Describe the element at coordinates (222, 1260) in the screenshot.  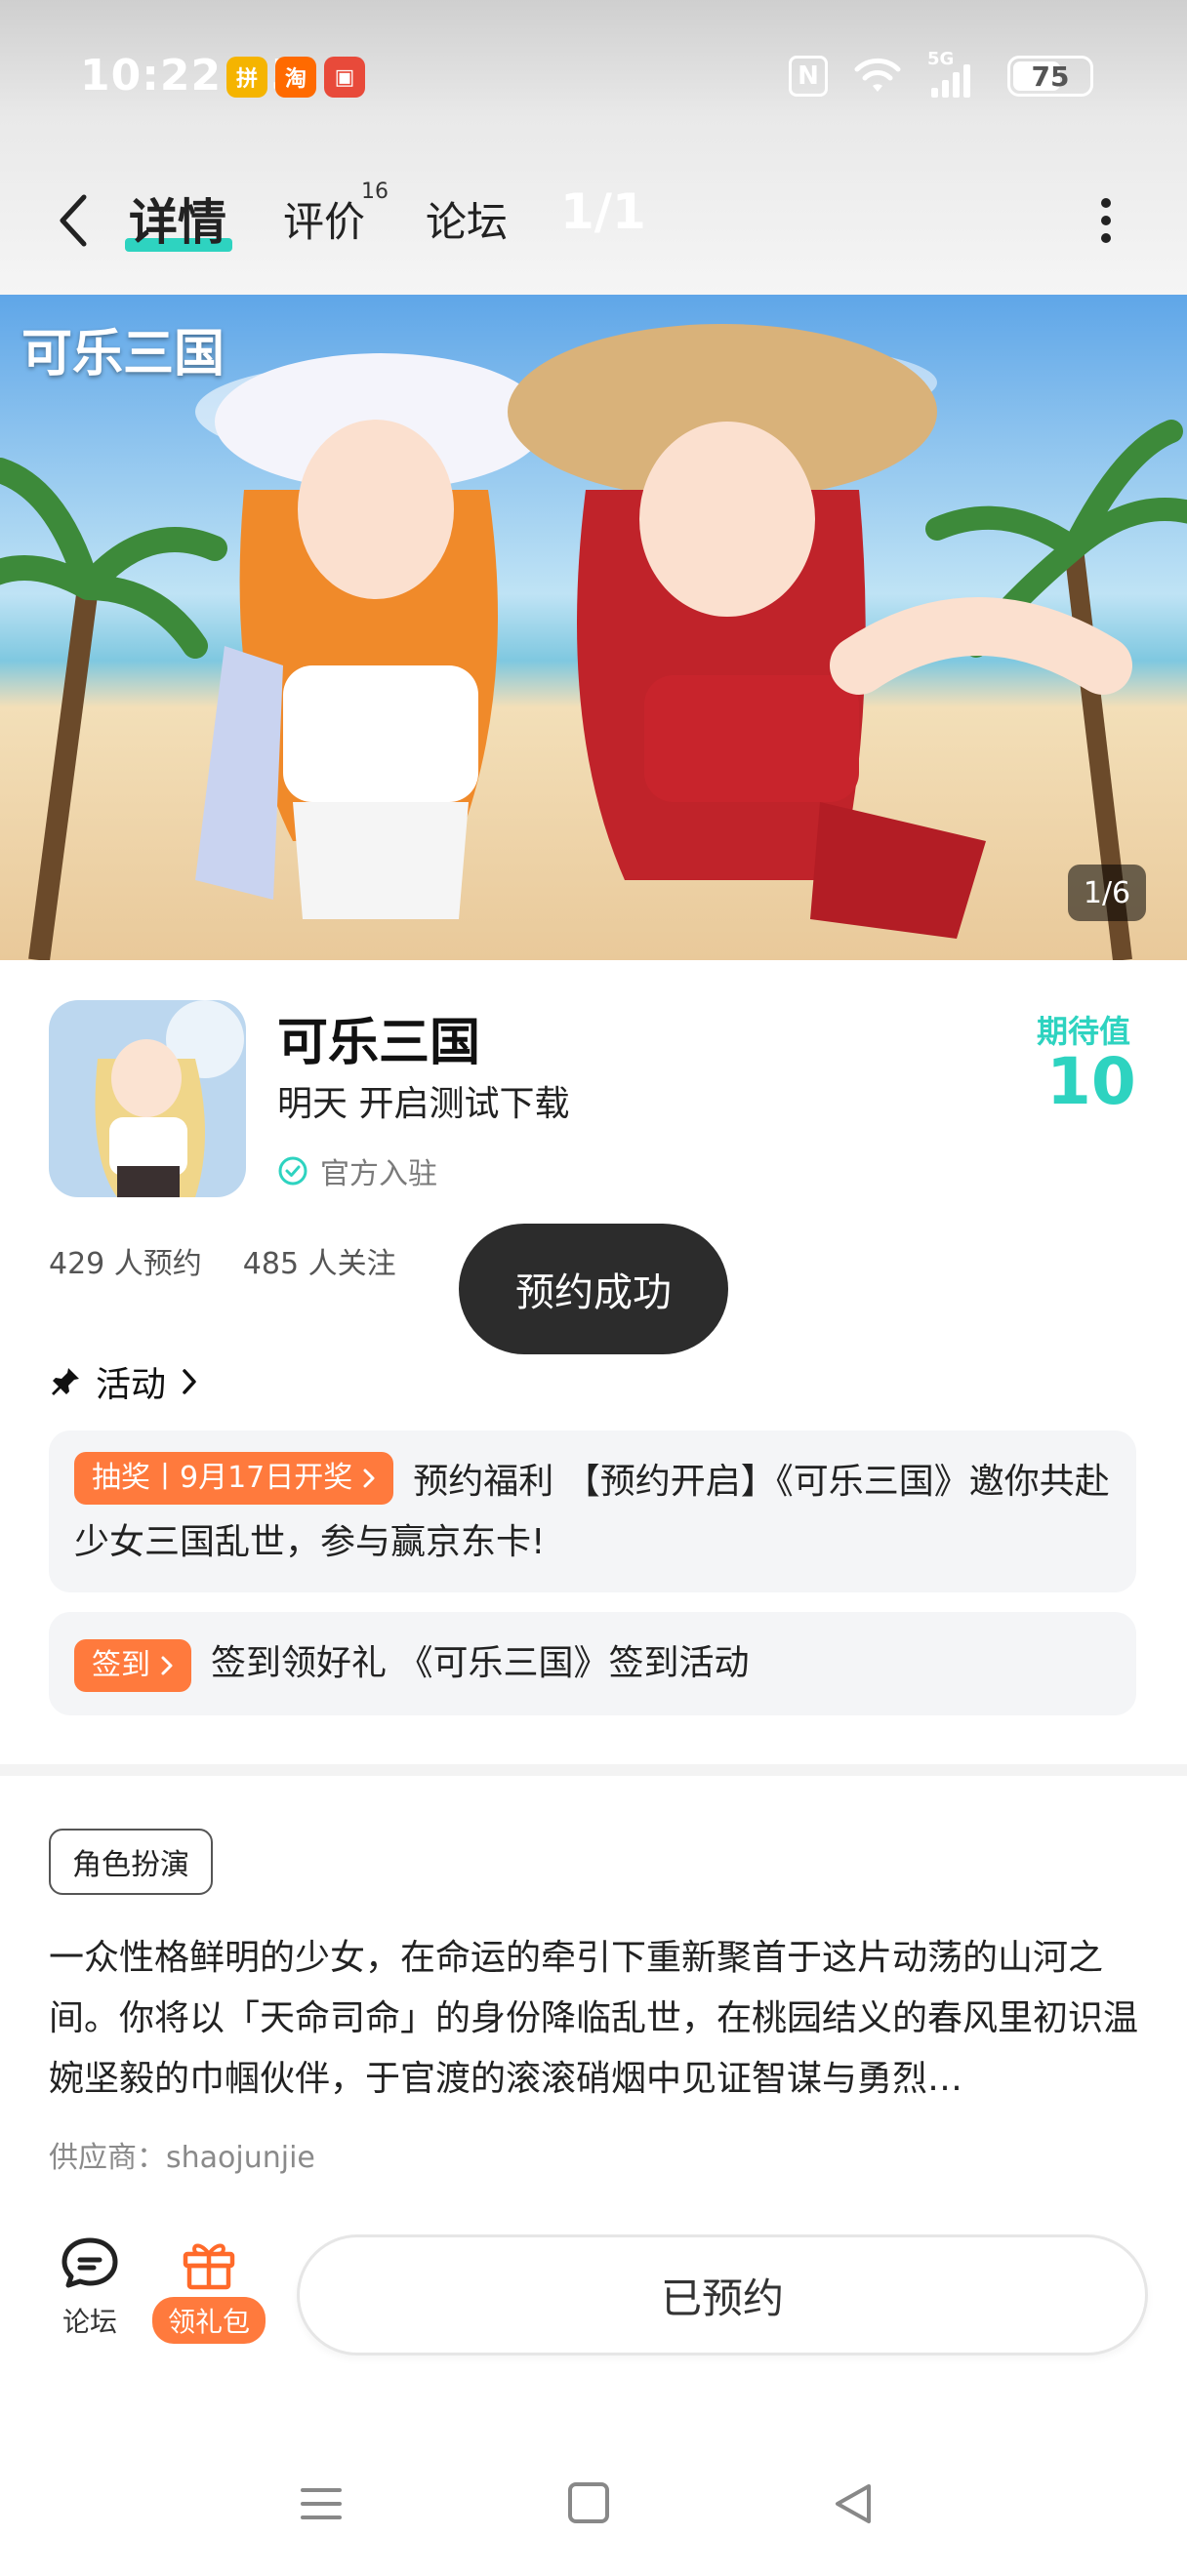
I see `game-stats: 429 人预约 485 人关注` at that location.